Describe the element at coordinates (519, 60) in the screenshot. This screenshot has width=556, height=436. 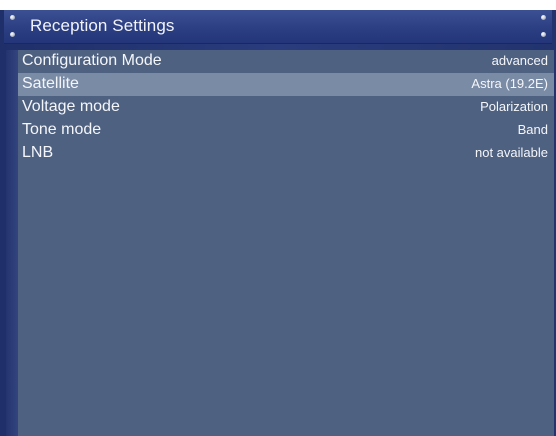
I see `setting-value: advanced` at that location.